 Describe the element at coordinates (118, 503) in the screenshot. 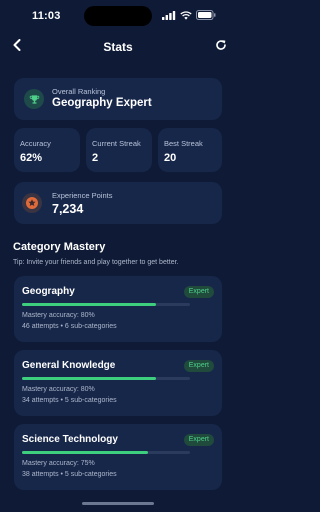

I see `home-indicator` at that location.